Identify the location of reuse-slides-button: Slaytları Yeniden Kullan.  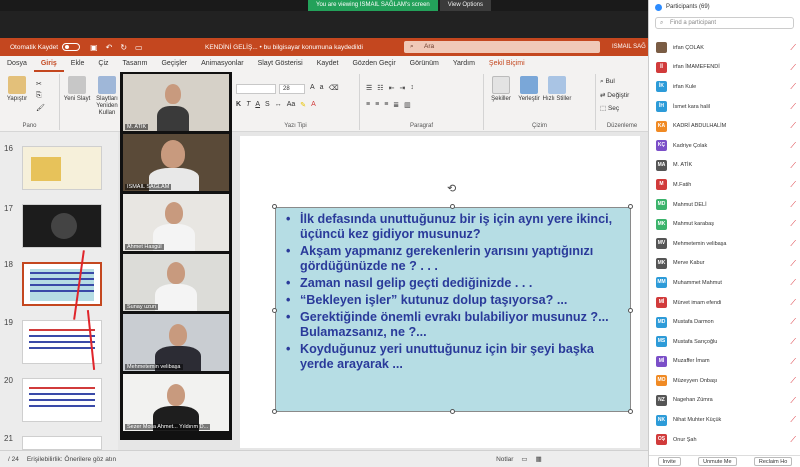
(107, 96).